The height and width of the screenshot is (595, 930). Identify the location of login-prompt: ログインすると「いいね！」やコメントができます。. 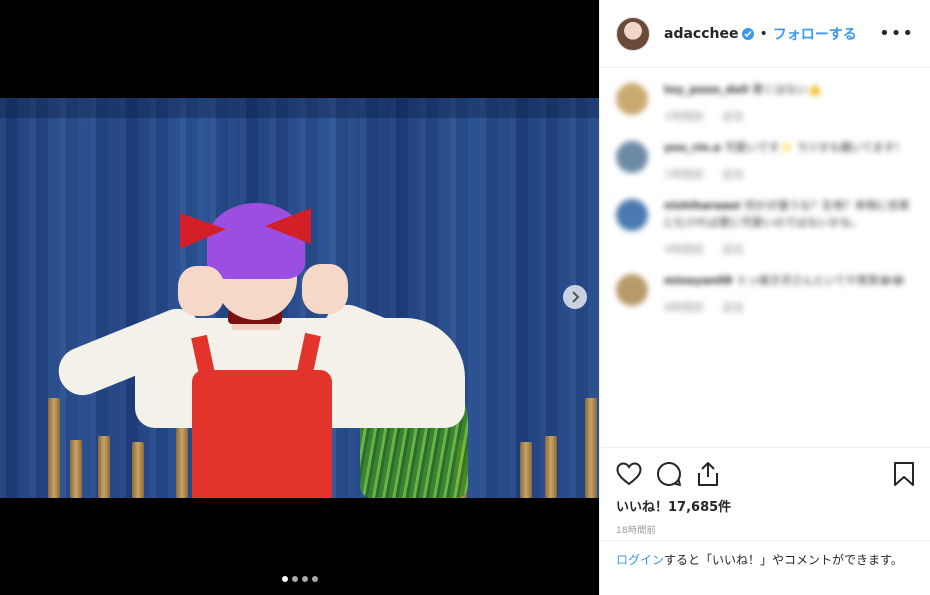
(765, 559).